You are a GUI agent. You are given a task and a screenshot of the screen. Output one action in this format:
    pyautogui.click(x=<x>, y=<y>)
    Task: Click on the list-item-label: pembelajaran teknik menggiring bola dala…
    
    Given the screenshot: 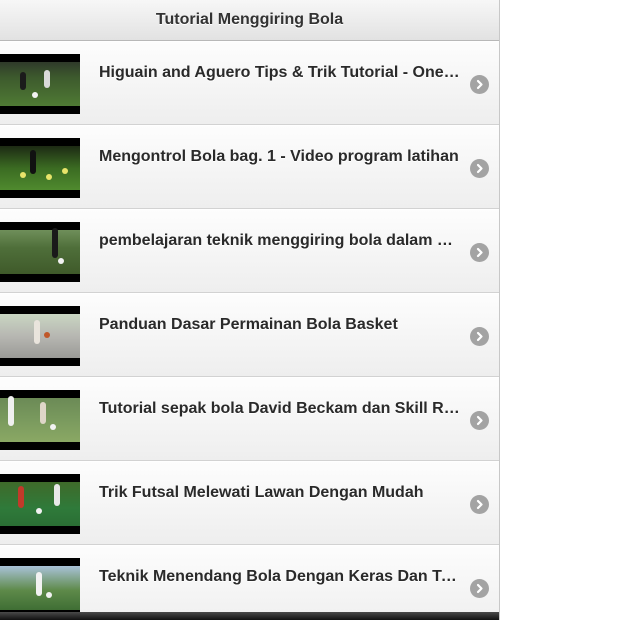 What is the action you would take?
    pyautogui.click(x=280, y=240)
    